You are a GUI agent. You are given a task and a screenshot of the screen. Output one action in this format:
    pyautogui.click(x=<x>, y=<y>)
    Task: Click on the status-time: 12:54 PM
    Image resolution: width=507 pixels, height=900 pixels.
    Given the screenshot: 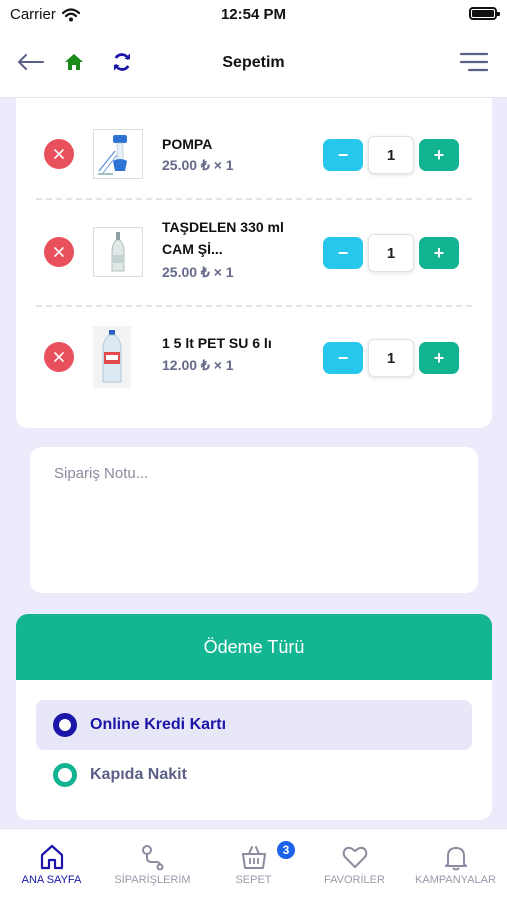 What is the action you would take?
    pyautogui.click(x=253, y=14)
    